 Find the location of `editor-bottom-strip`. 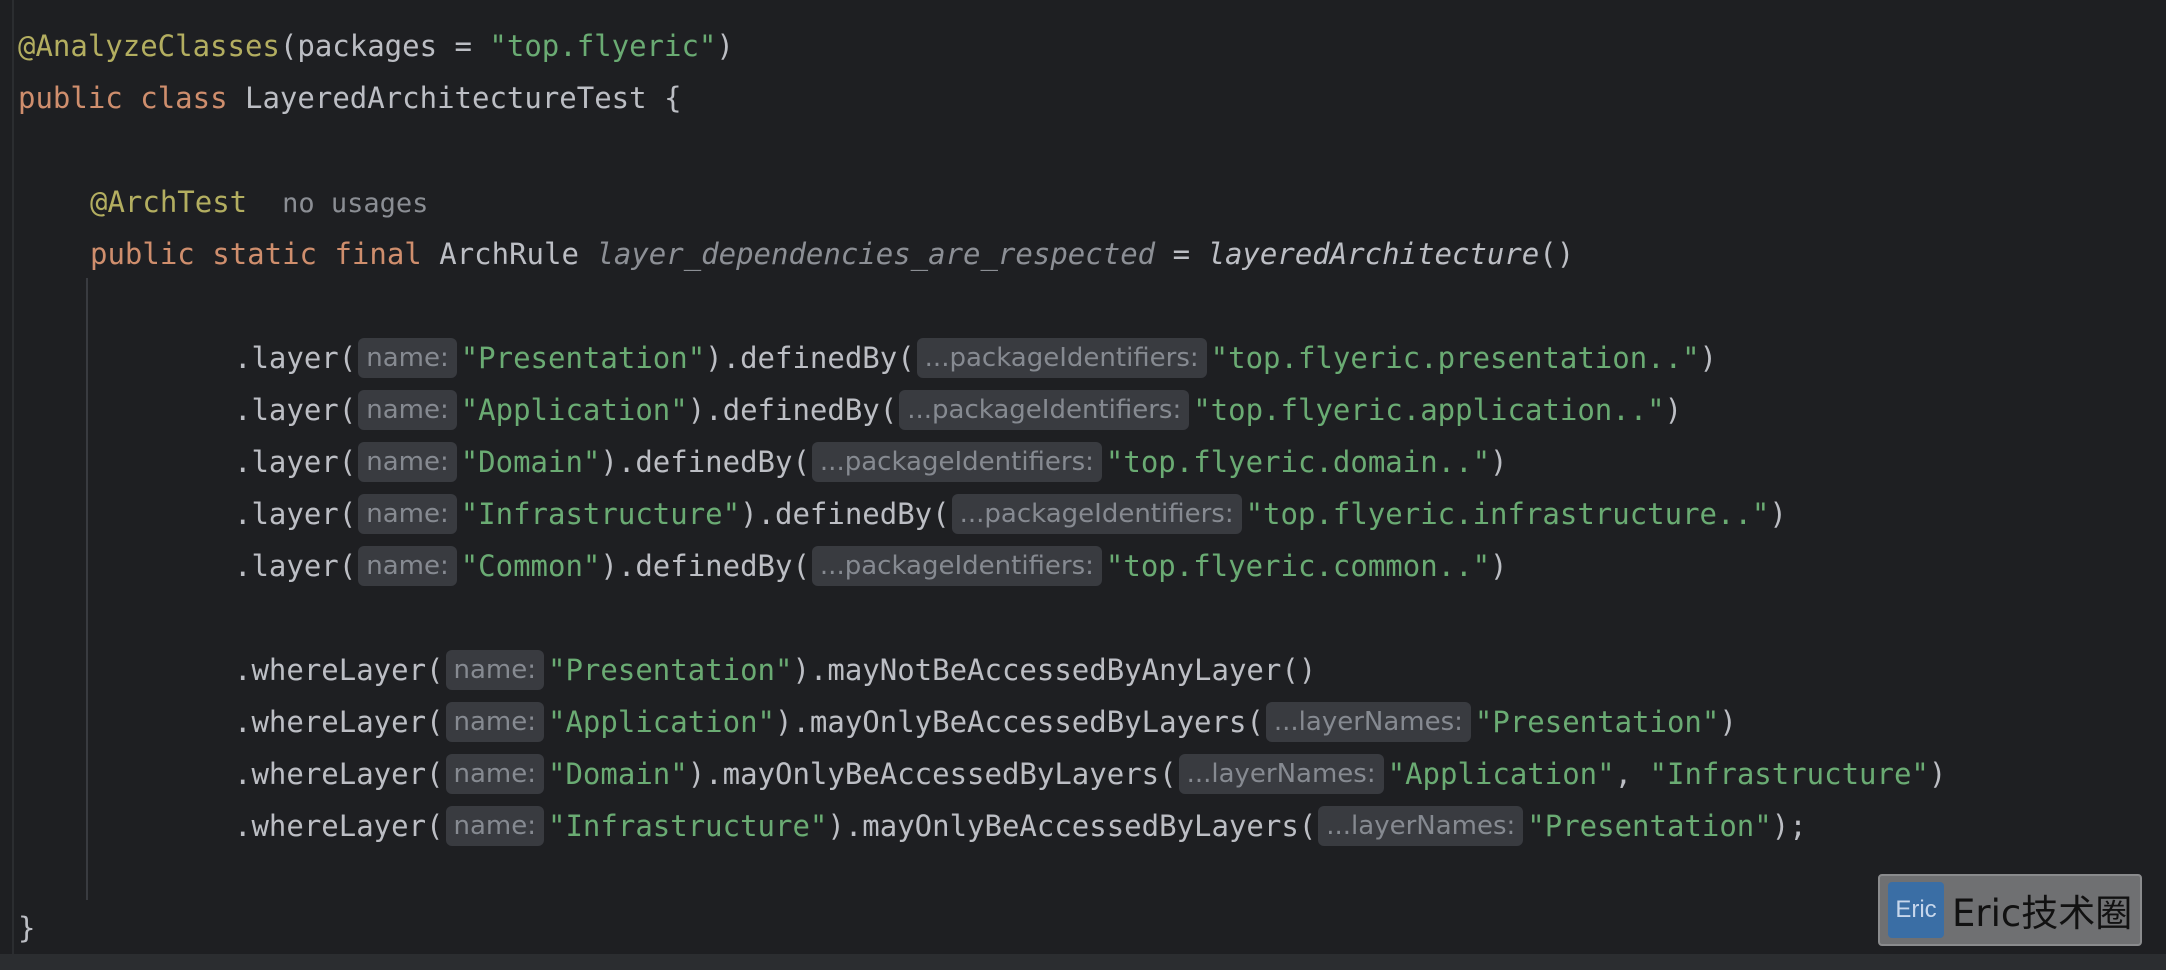

editor-bottom-strip is located at coordinates (1083, 962).